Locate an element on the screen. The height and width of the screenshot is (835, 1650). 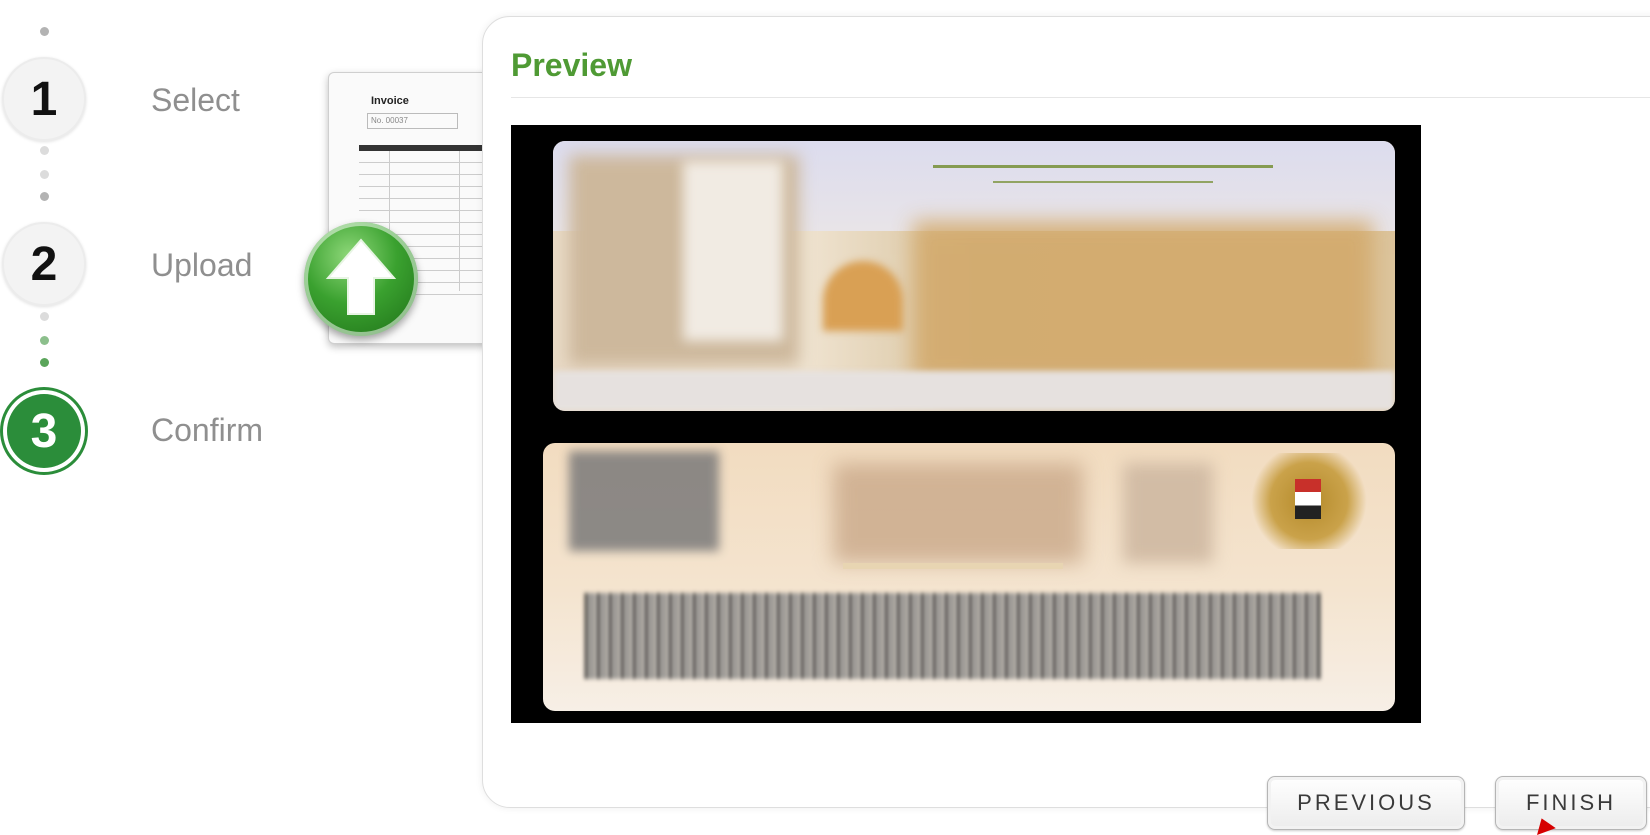
invoice-number: No. 00037 is located at coordinates (412, 121).